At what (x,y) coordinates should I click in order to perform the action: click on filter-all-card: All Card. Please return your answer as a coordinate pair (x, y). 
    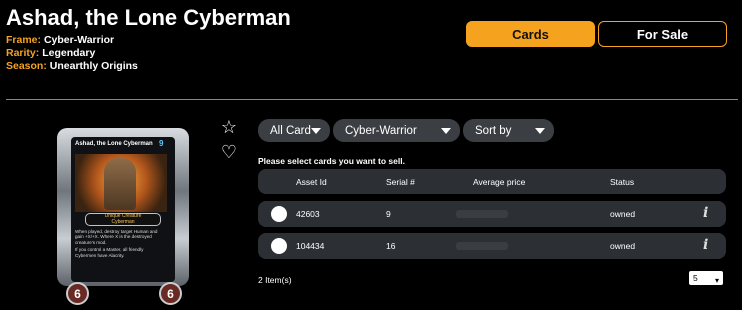
    Looking at the image, I should click on (294, 130).